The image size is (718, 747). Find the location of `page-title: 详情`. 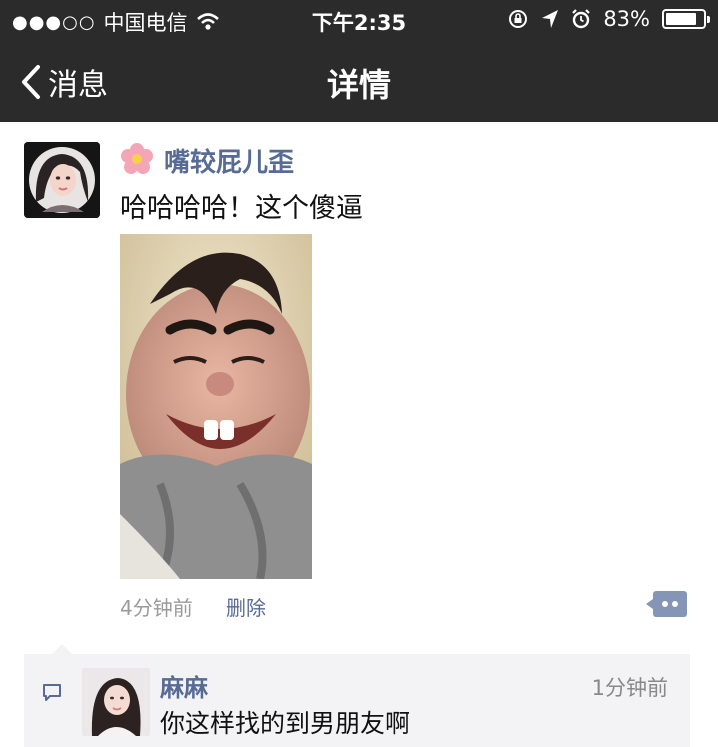

page-title: 详情 is located at coordinates (358, 85).